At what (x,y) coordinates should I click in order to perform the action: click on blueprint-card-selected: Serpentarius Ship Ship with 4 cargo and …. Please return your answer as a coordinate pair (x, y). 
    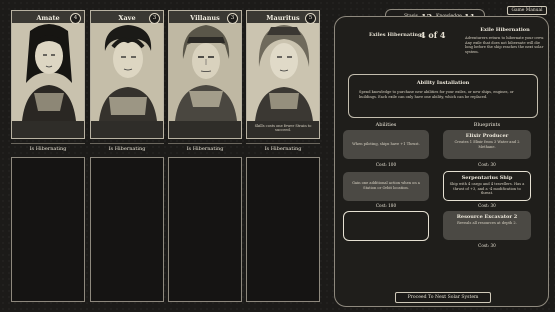
    Looking at the image, I should click on (487, 186).